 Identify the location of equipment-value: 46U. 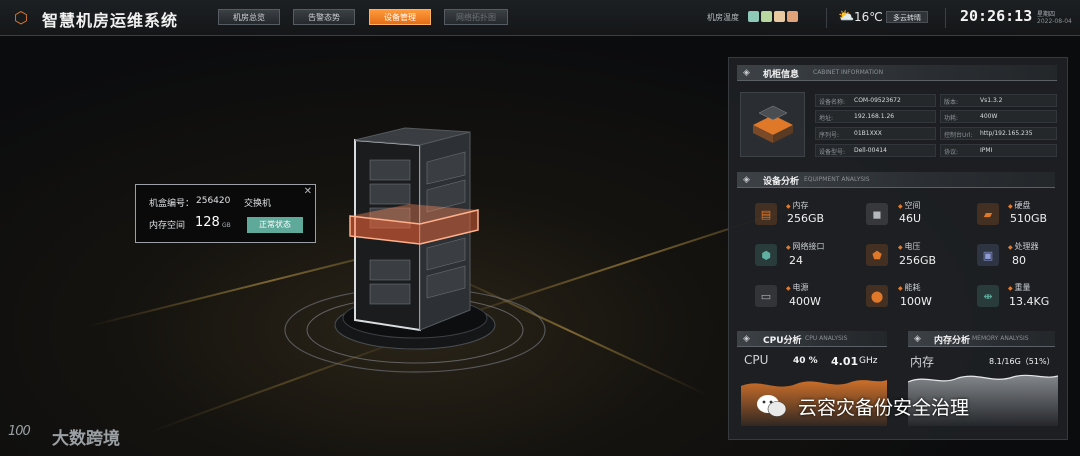
(910, 218).